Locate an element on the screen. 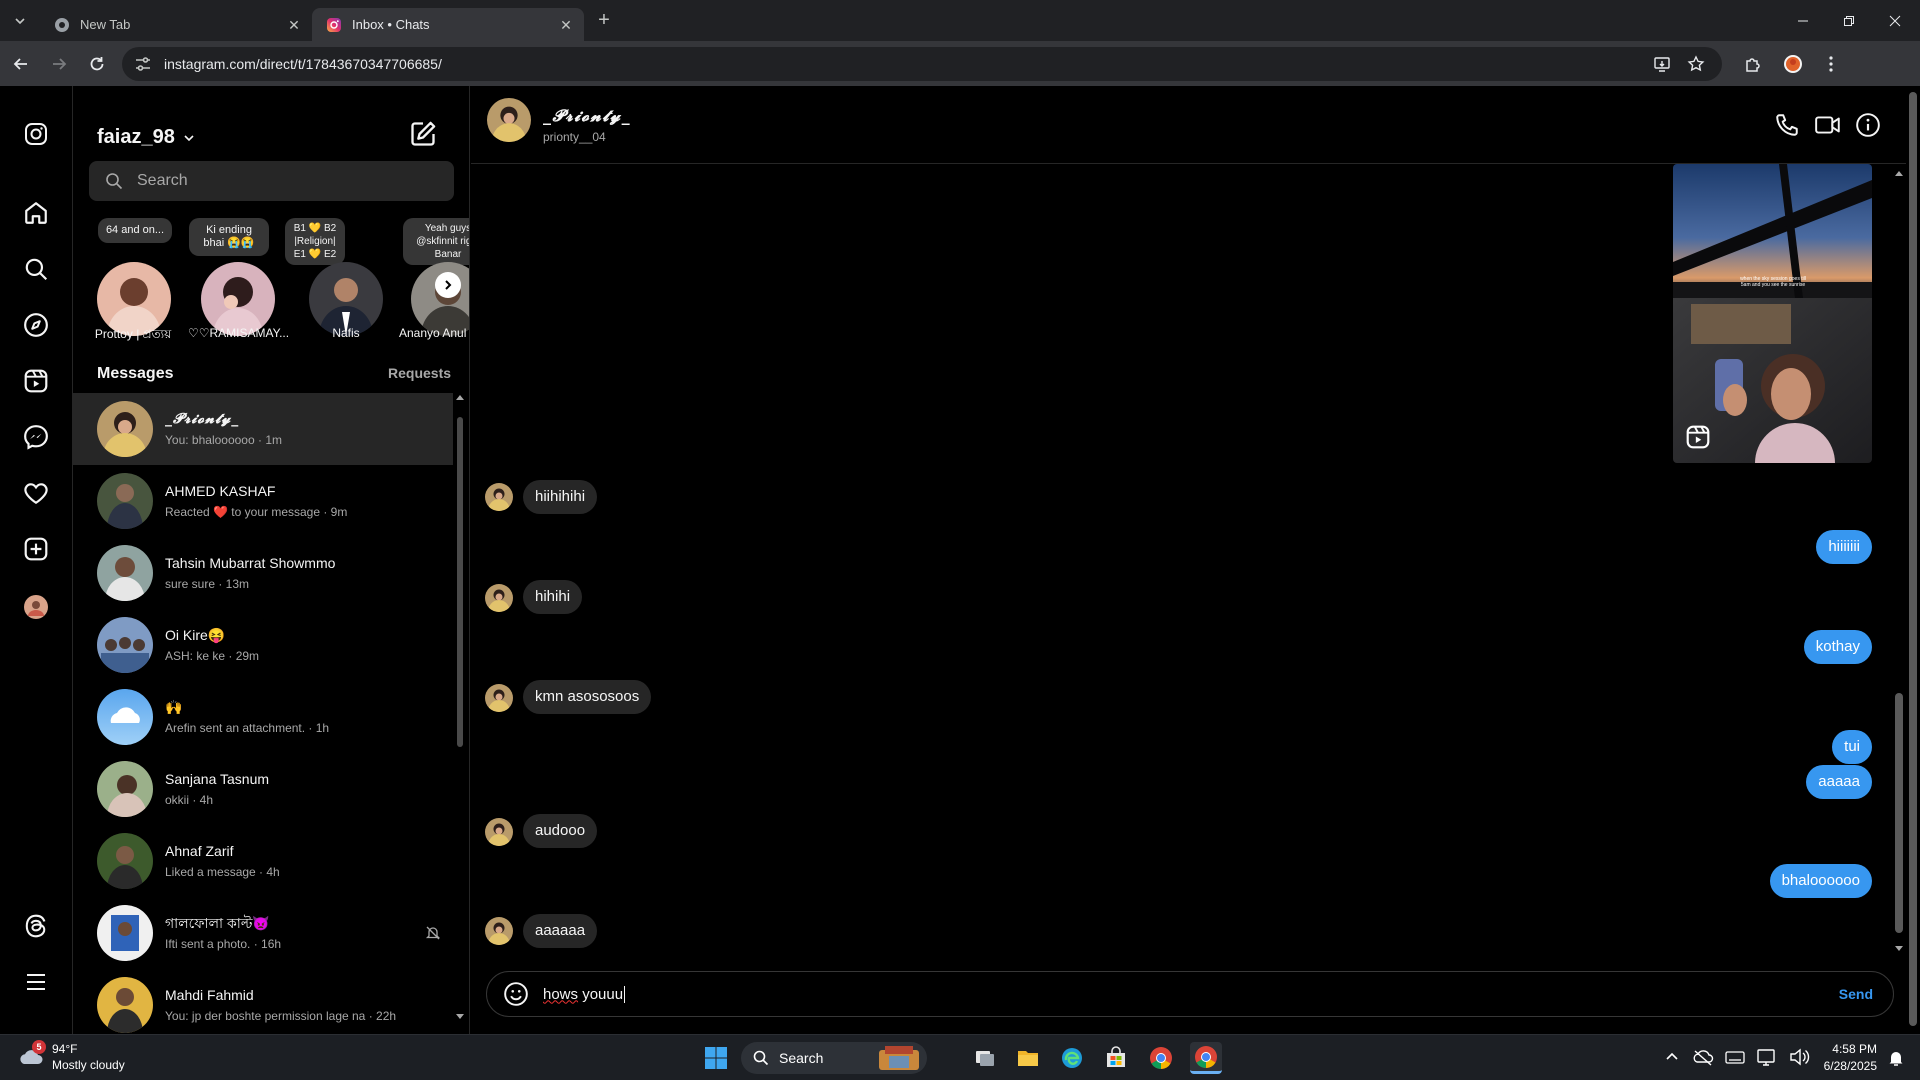 This screenshot has width=1920, height=1080. nav-threads is located at coordinates (36, 926).